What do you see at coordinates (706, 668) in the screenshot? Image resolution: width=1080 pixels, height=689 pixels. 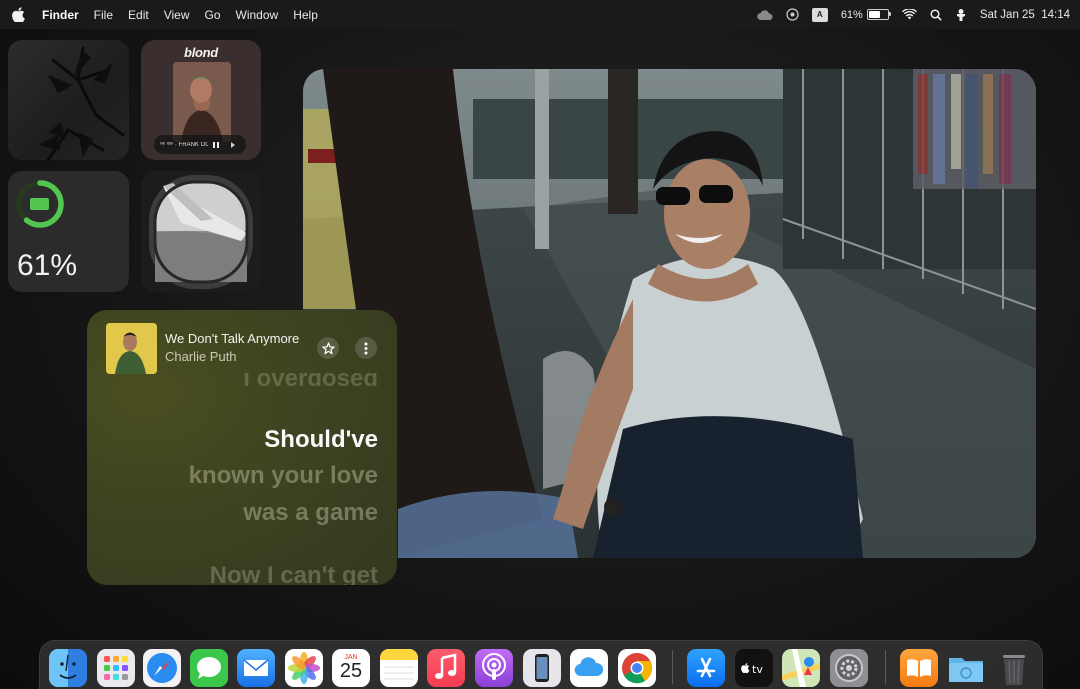 I see `dock-app-store-icon` at bounding box center [706, 668].